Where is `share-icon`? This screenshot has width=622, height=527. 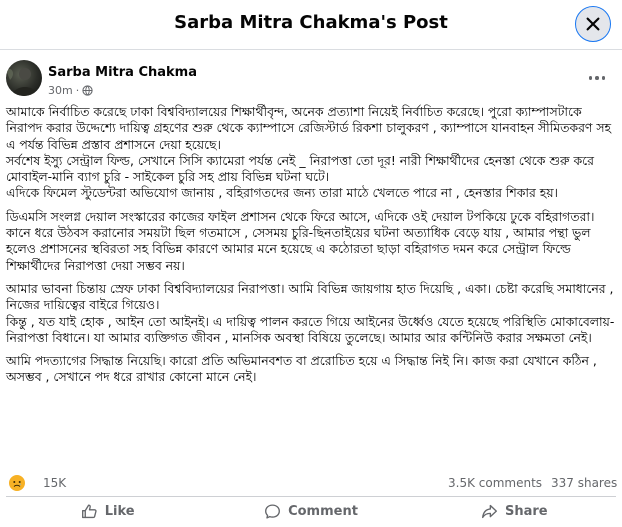 share-icon is located at coordinates (489, 511).